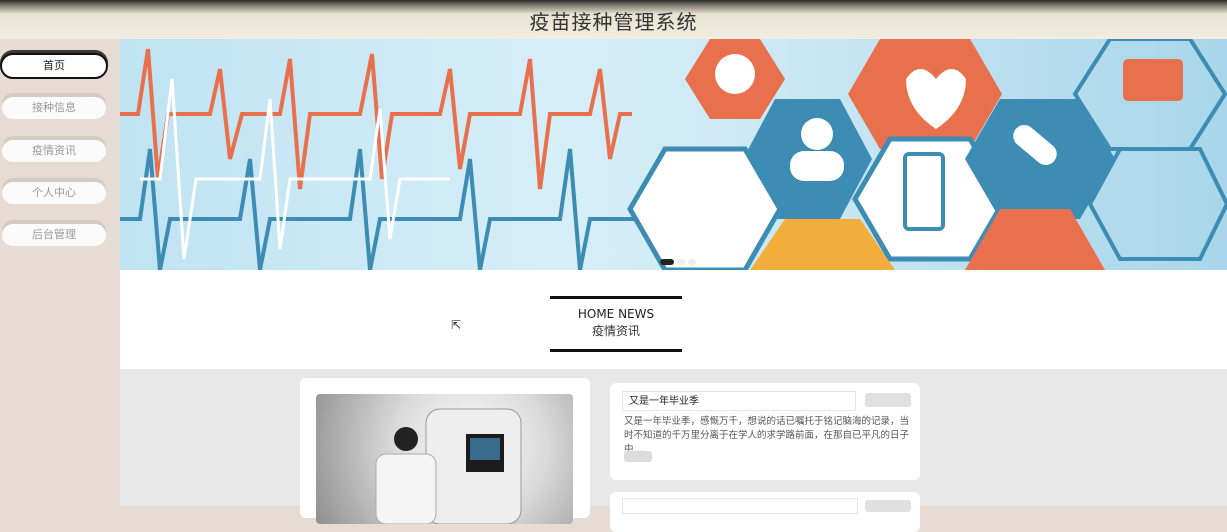 Image resolution: width=1227 pixels, height=532 pixels. I want to click on carousel-indicators, so click(679, 259).